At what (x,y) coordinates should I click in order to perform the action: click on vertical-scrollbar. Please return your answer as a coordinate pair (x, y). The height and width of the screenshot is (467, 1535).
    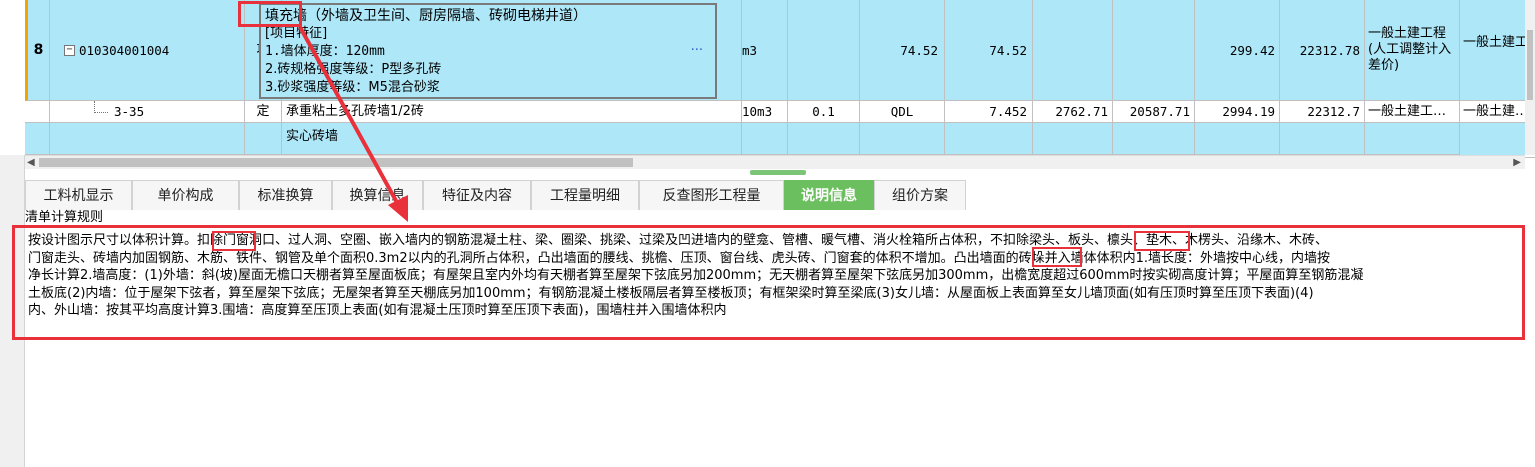
    Looking at the image, I should click on (1530, 77).